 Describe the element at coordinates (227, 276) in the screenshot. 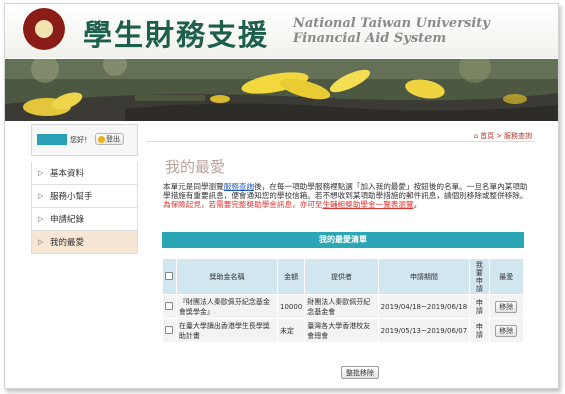

I see `col-name: 獎助金名稱` at that location.